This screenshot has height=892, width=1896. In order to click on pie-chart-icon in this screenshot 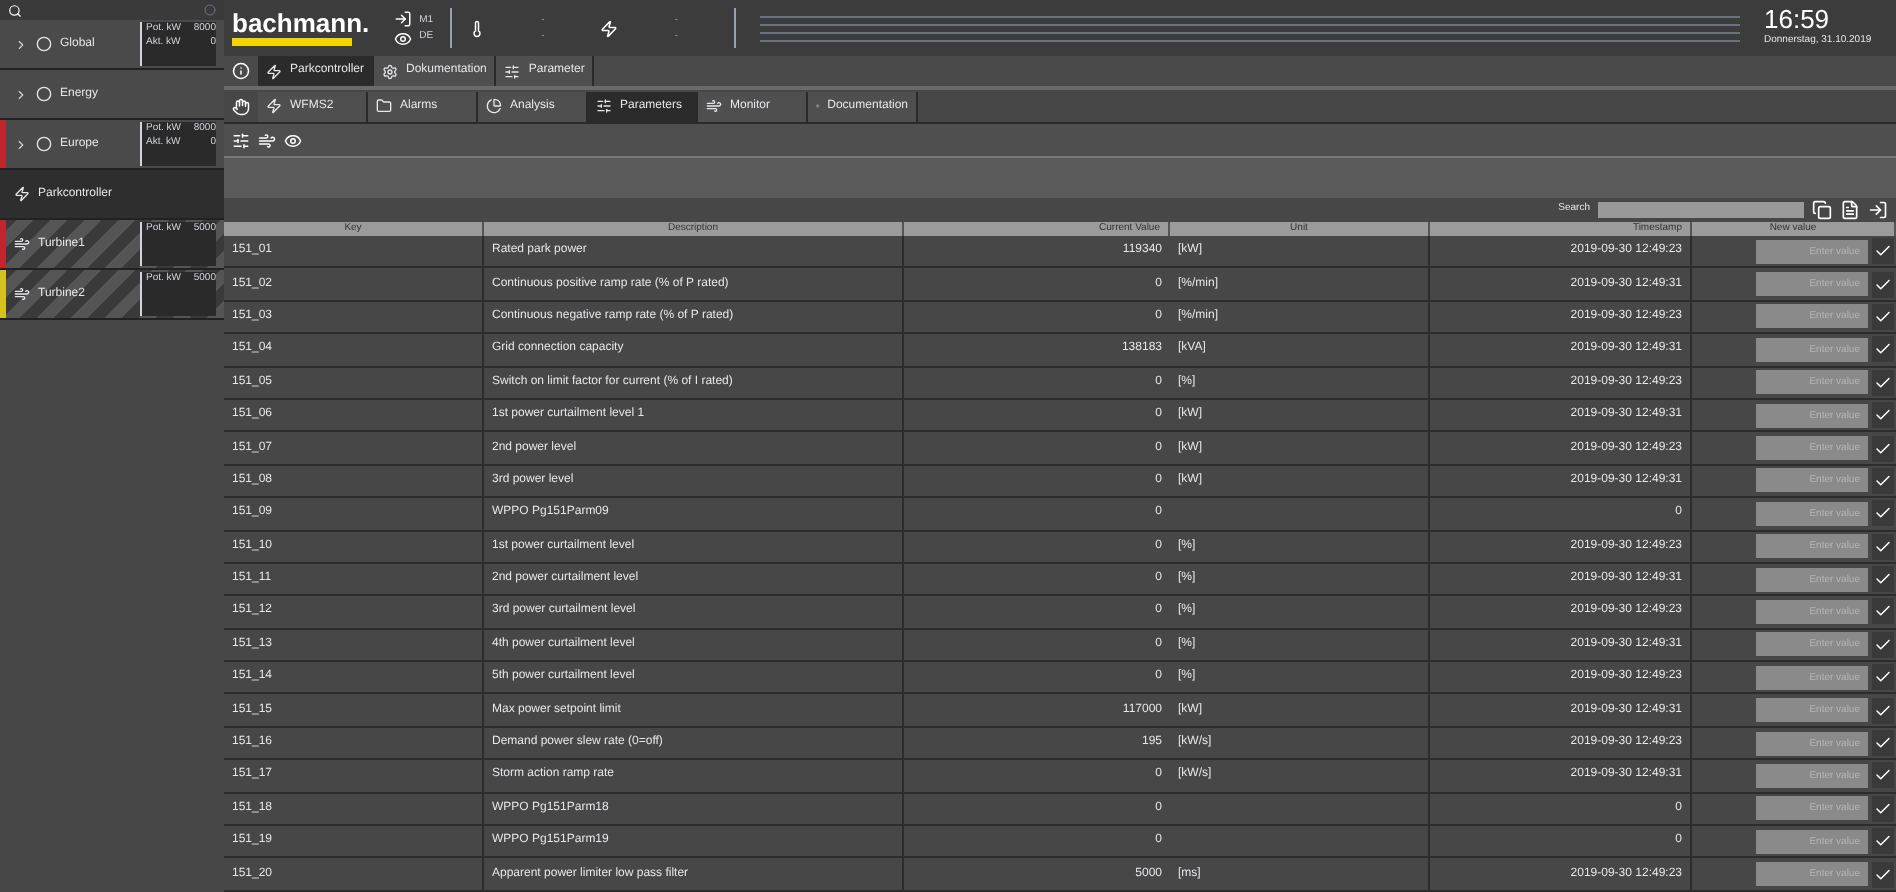, I will do `click(494, 106)`.